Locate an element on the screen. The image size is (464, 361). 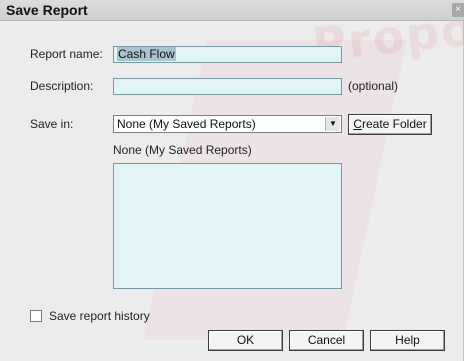
create-folder-mnemonic: C is located at coordinates (357, 124).